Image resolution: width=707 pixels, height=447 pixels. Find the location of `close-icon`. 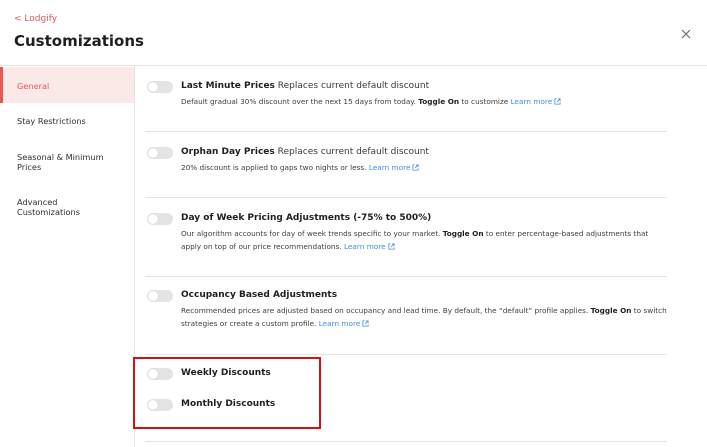

close-icon is located at coordinates (686, 33).